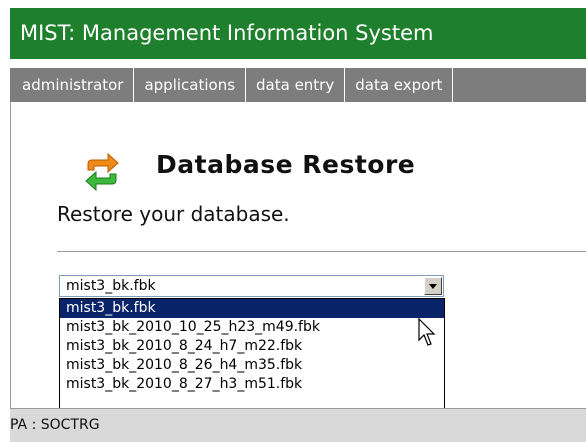 The width and height of the screenshot is (586, 442). I want to click on dropdown-arrow-button, so click(433, 286).